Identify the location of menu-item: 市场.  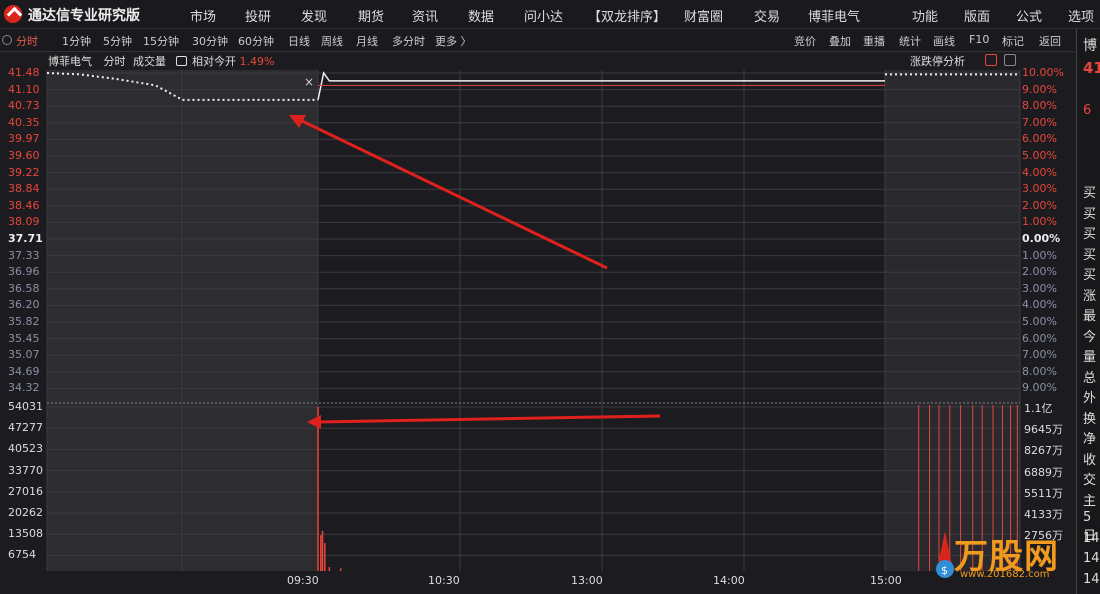
(203, 15).